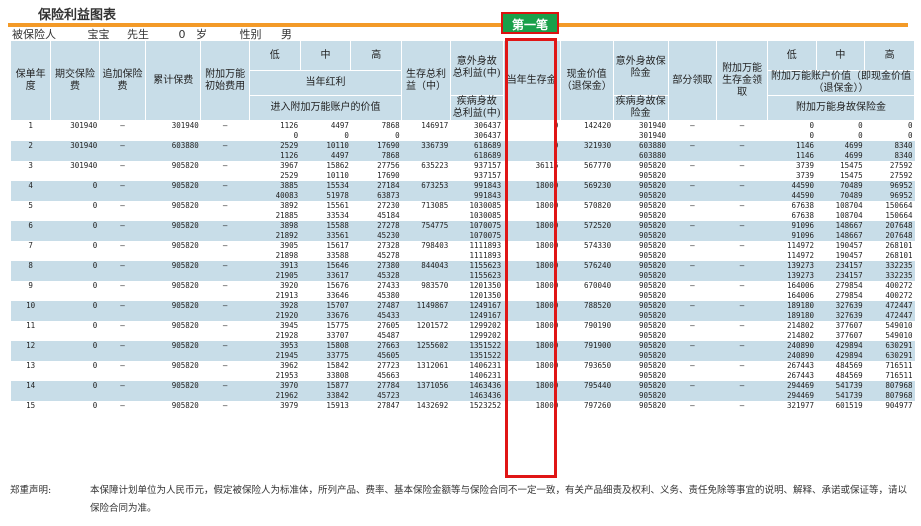 The image size is (921, 526). What do you see at coordinates (30, 286) in the screenshot?
I see `table-cell: 9` at bounding box center [30, 286].